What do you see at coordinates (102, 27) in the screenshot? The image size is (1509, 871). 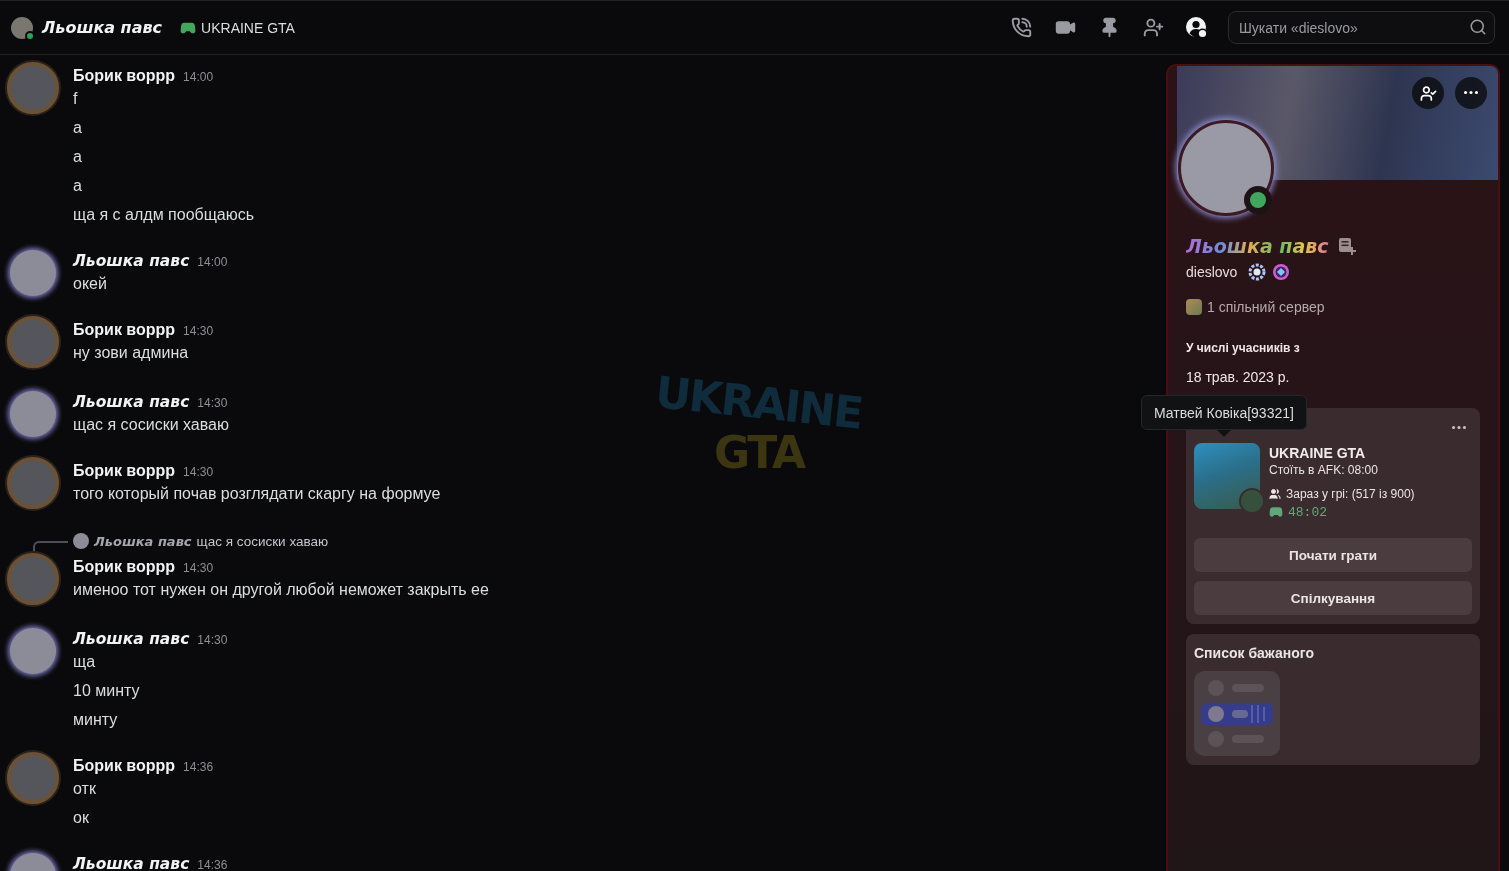 I see `channel-title: Льошка павс` at bounding box center [102, 27].